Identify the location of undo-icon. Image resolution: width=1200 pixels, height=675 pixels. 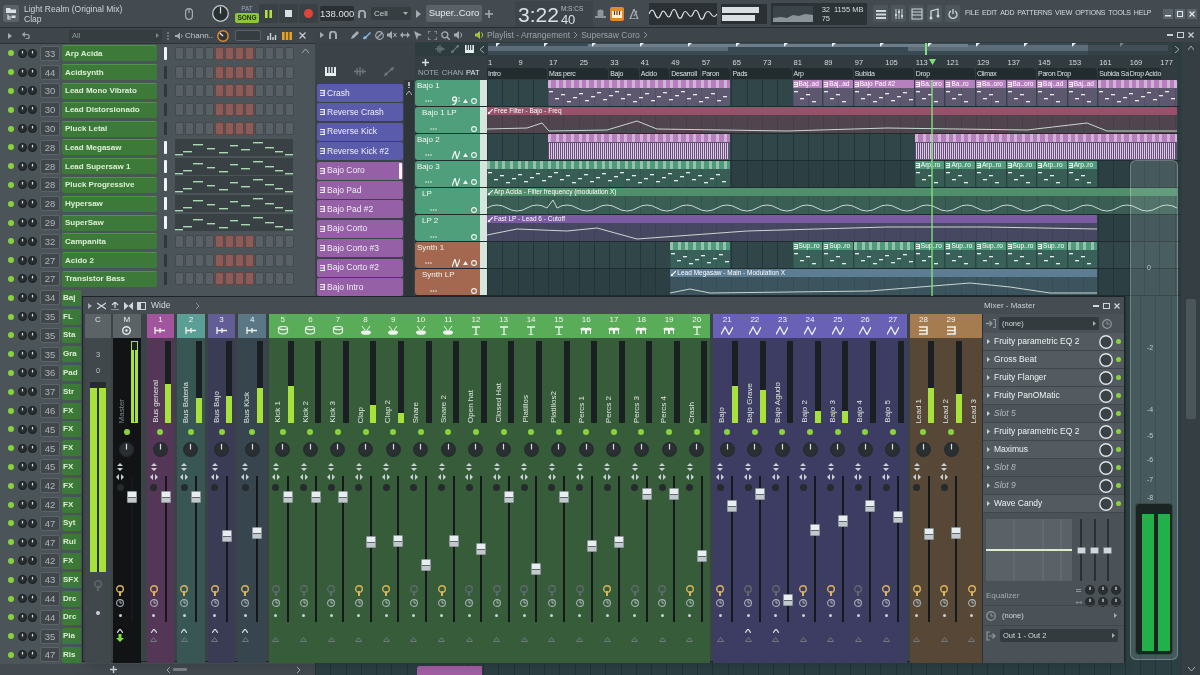
(26, 35).